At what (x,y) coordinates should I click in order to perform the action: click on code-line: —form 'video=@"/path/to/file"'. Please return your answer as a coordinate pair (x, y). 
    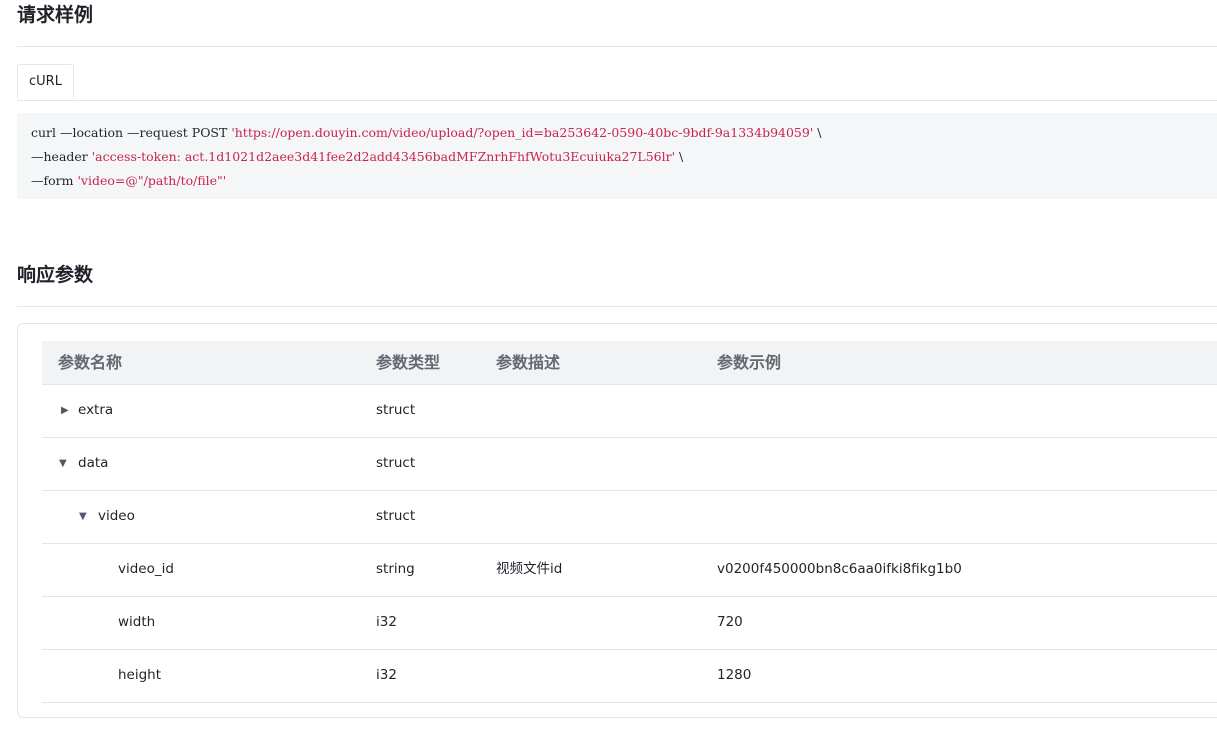
    Looking at the image, I should click on (617, 181).